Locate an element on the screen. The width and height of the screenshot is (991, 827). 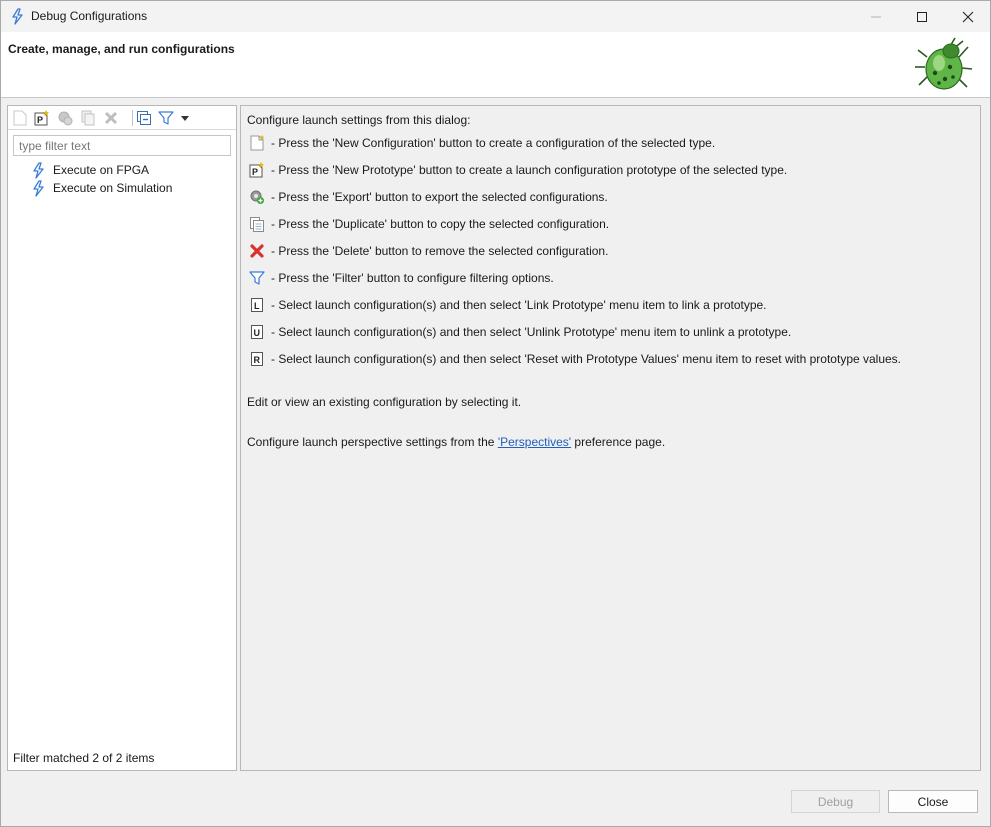
duplicate-button is located at coordinates (88, 118).